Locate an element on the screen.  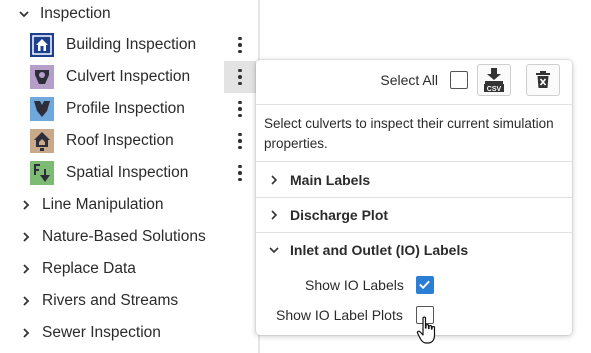
roof-inspection-icon is located at coordinates (42, 141).